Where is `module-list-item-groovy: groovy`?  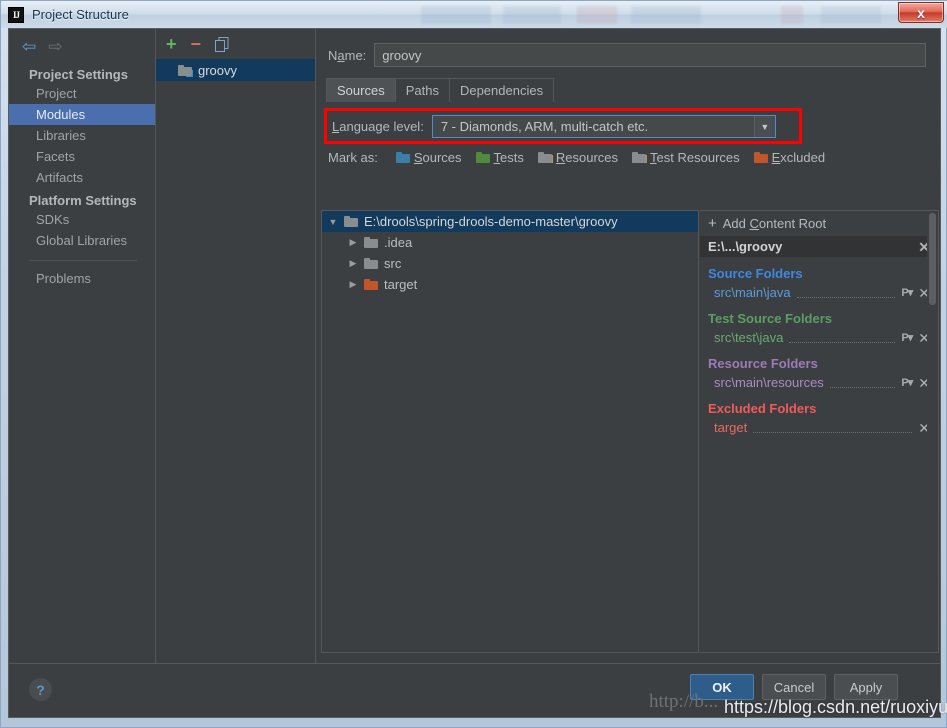
module-list-item-groovy: groovy is located at coordinates (235, 70).